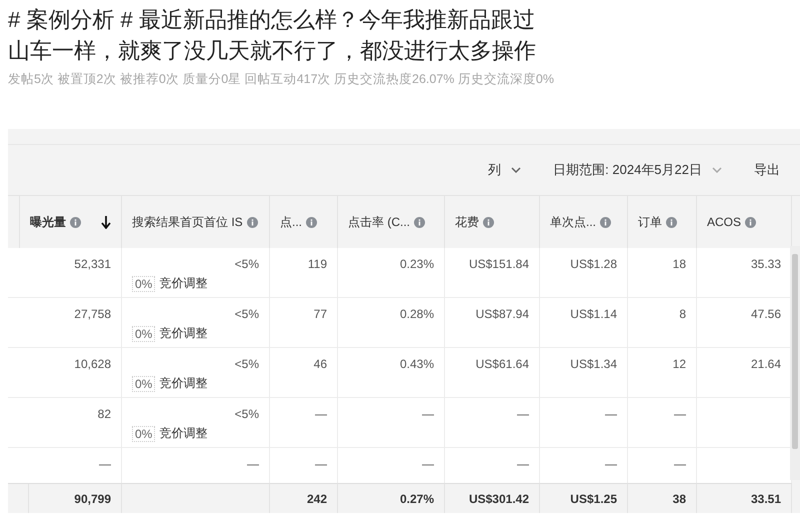 Image resolution: width=800 pixels, height=517 pixels. Describe the element at coordinates (662, 273) in the screenshot. I see `table-cell: 18` at that location.